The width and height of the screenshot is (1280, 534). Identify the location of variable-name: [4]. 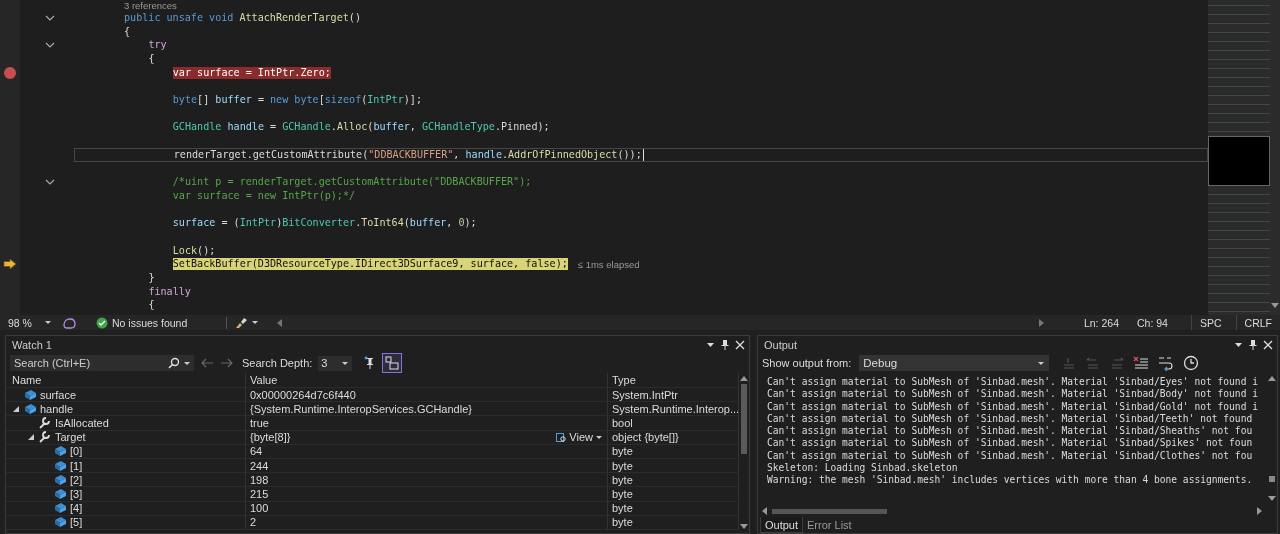
(76, 508).